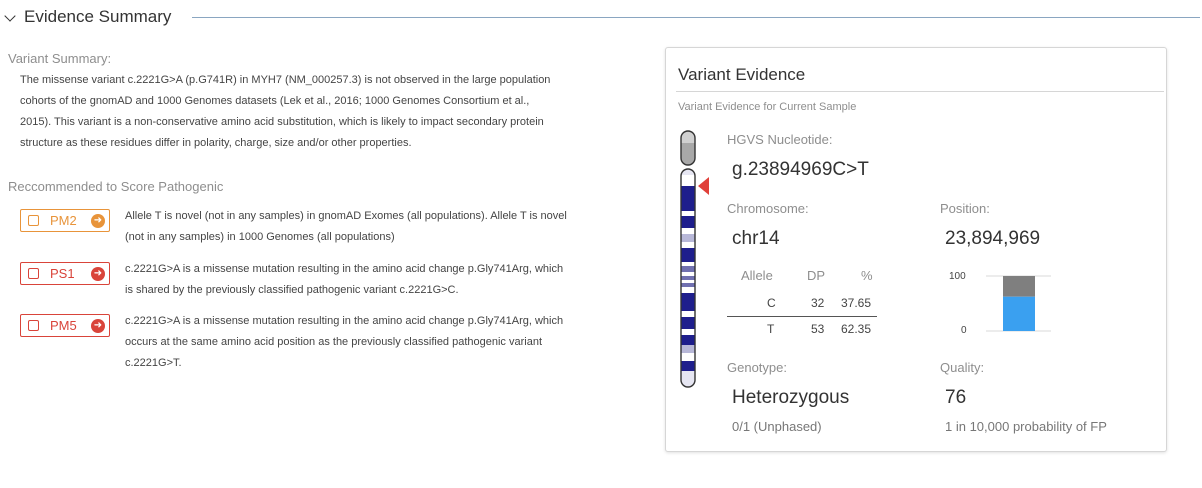 Image resolution: width=1202 pixels, height=488 pixels. I want to click on column-header: DP, so click(816, 275).